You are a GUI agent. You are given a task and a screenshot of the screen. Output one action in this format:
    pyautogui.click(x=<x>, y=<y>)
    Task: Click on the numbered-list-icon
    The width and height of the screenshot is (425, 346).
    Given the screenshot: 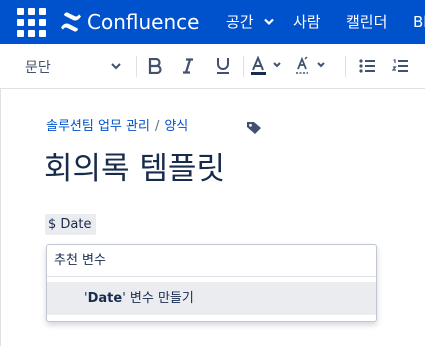 What is the action you would take?
    pyautogui.click(x=400, y=65)
    